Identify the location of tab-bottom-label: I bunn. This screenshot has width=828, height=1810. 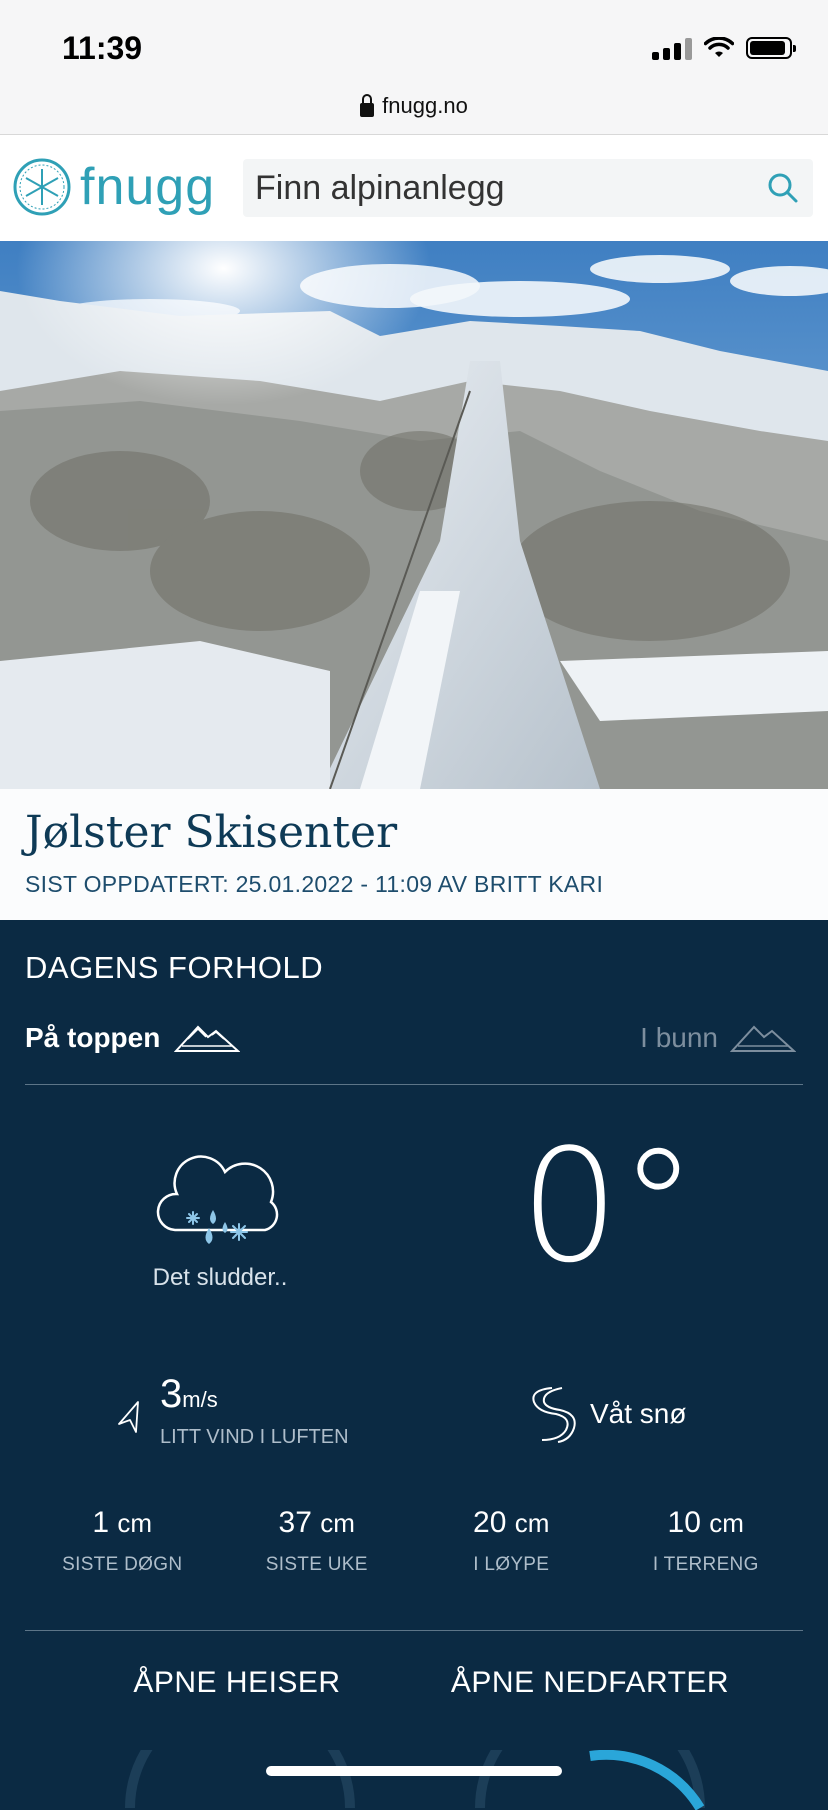
(679, 1037).